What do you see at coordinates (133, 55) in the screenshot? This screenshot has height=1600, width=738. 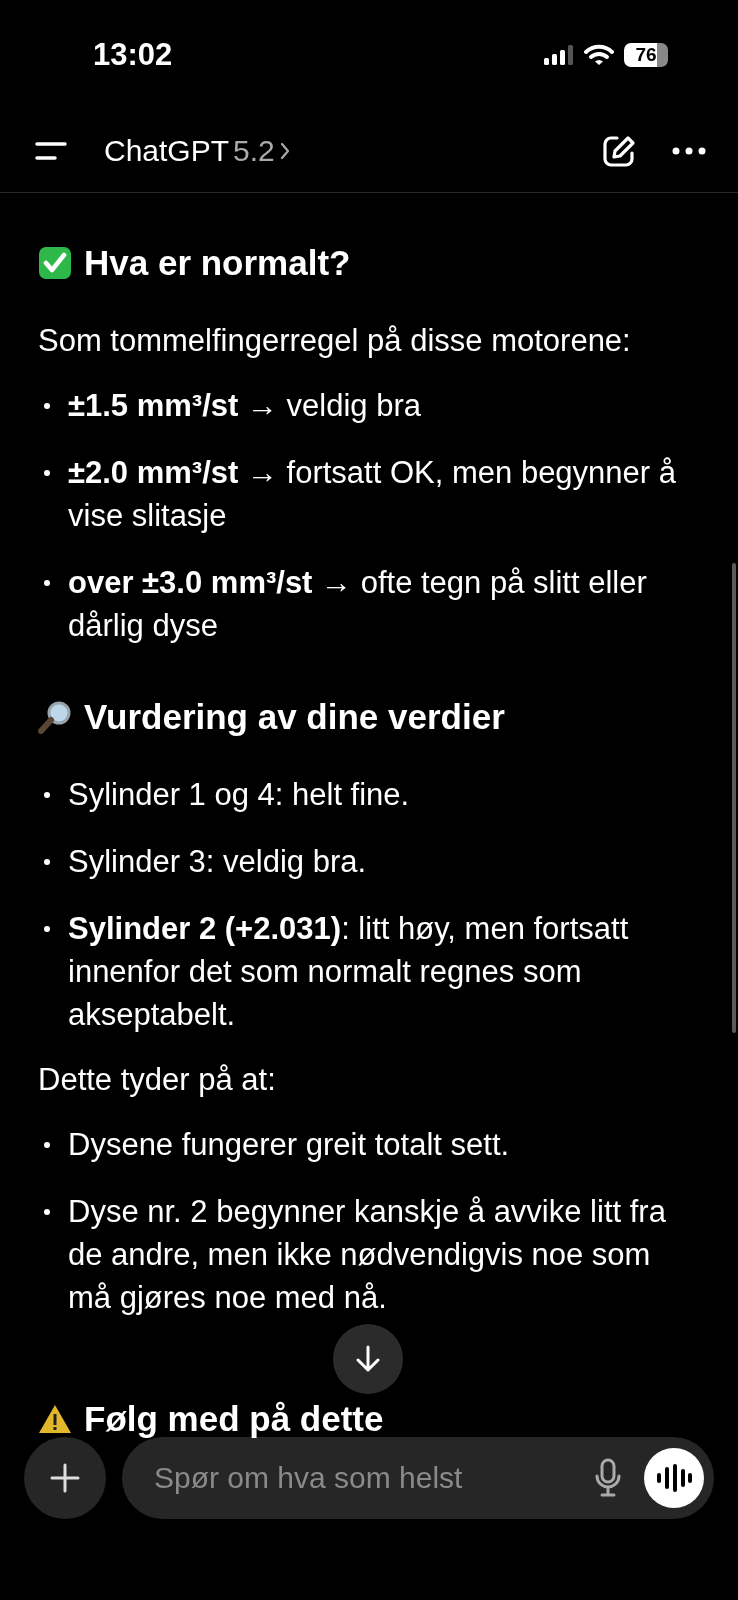 I see `clock-time: 13:02` at bounding box center [133, 55].